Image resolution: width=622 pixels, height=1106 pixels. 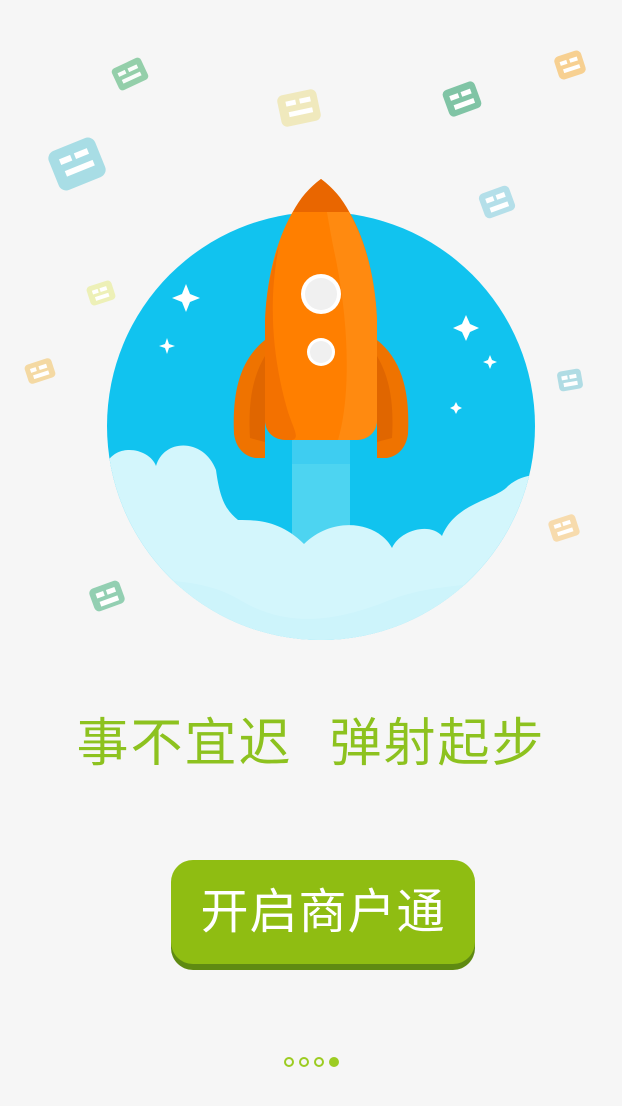 What do you see at coordinates (311, 1062) in the screenshot?
I see `page-indicator` at bounding box center [311, 1062].